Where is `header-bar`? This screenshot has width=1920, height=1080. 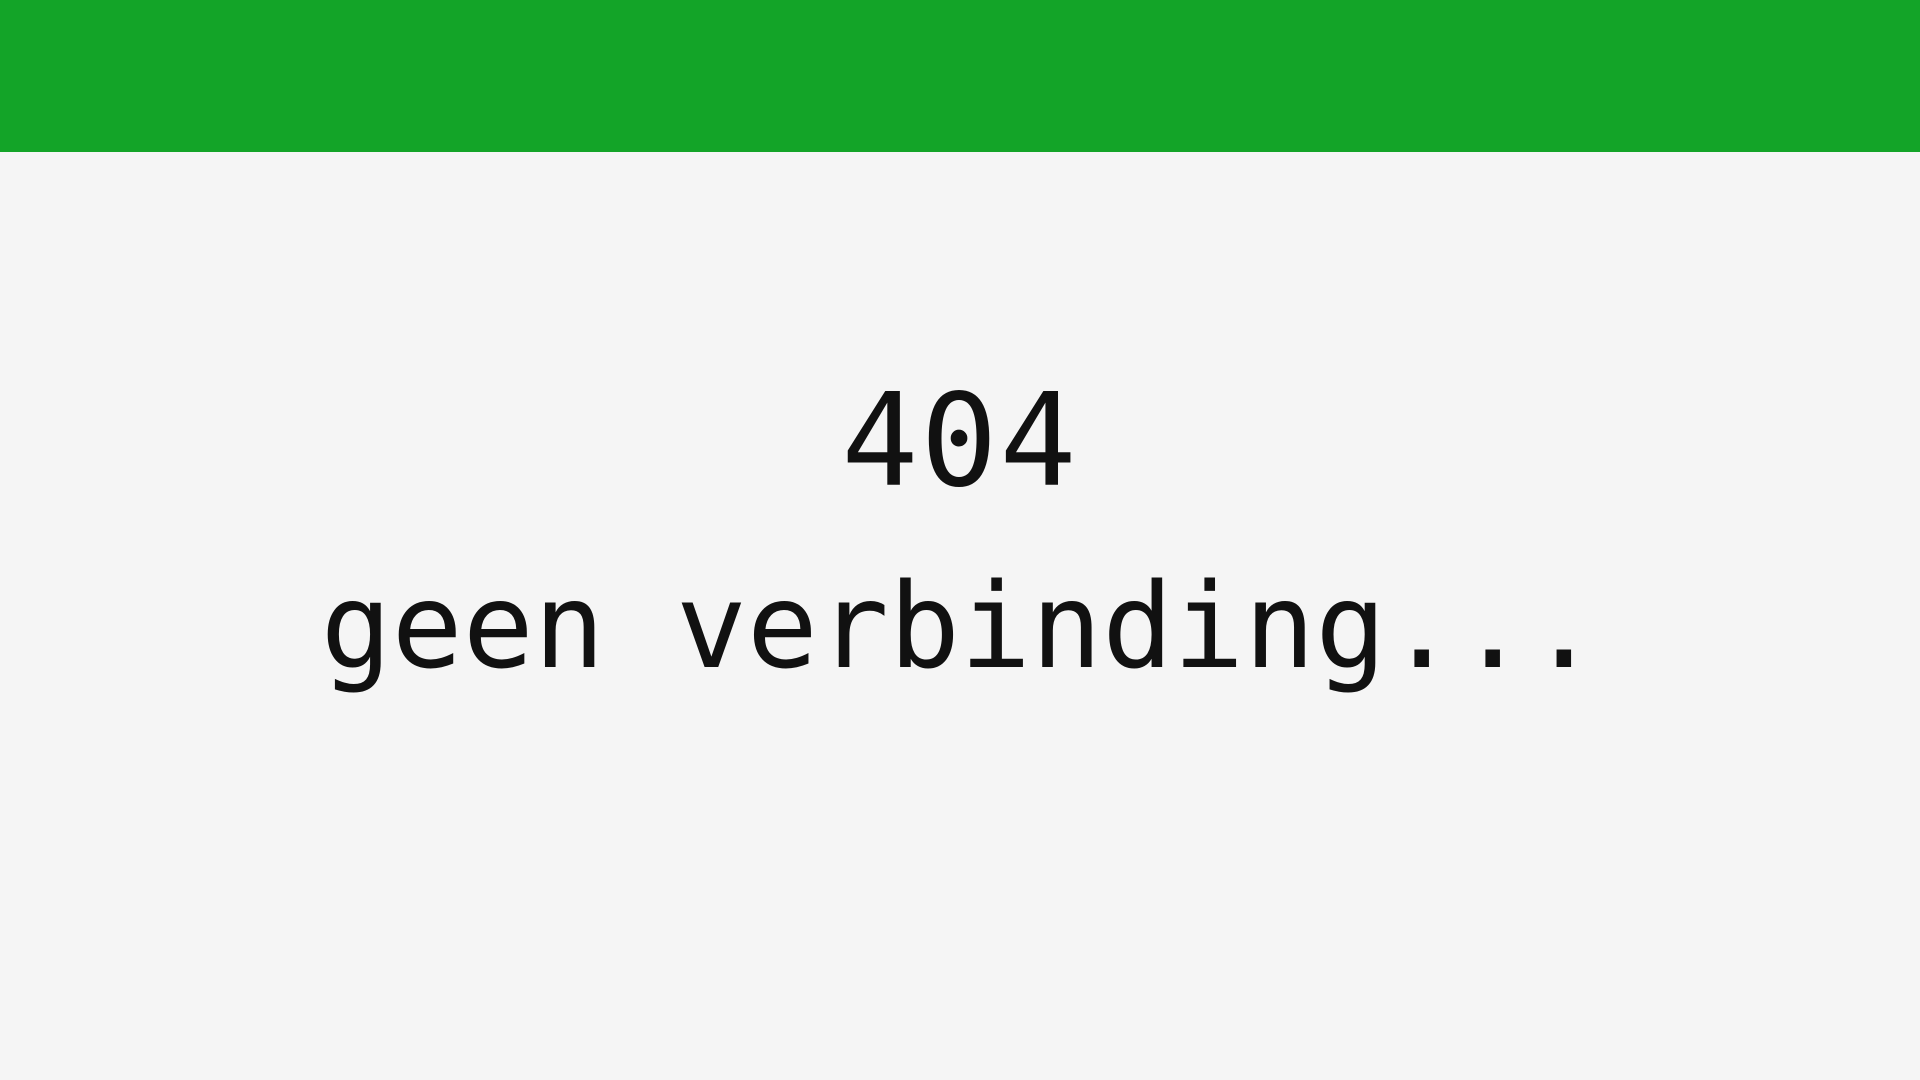
header-bar is located at coordinates (960, 76).